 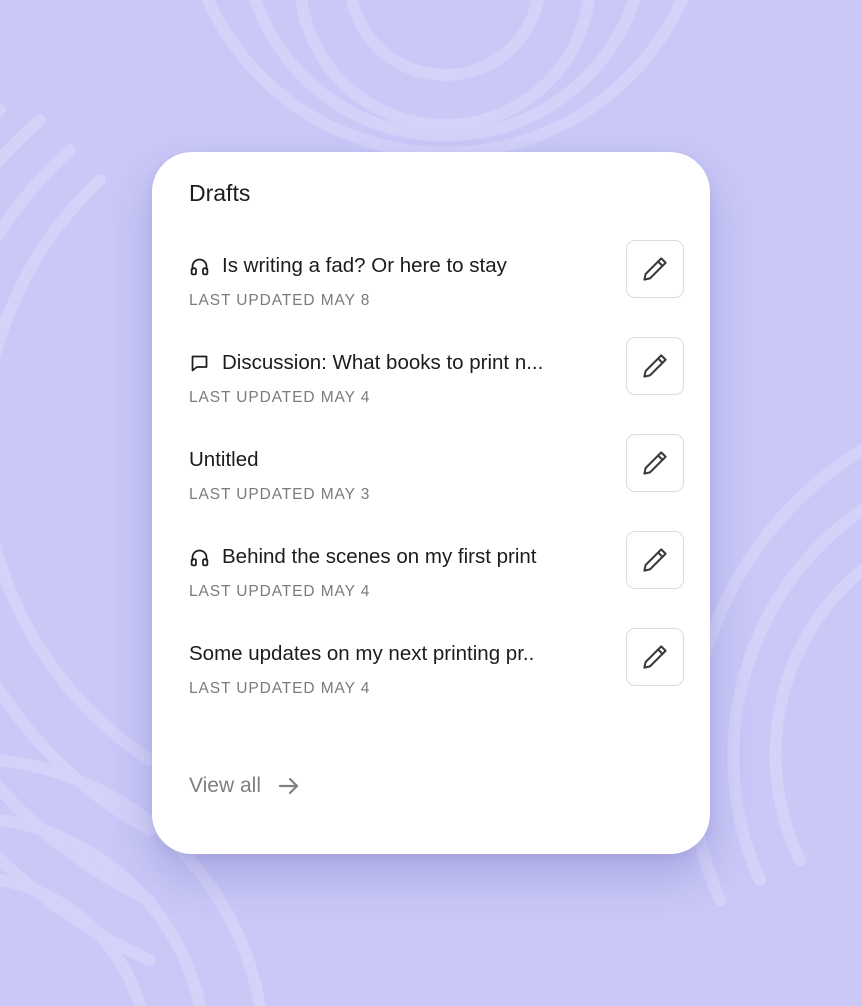 I want to click on card-title: Drafts, so click(x=220, y=193).